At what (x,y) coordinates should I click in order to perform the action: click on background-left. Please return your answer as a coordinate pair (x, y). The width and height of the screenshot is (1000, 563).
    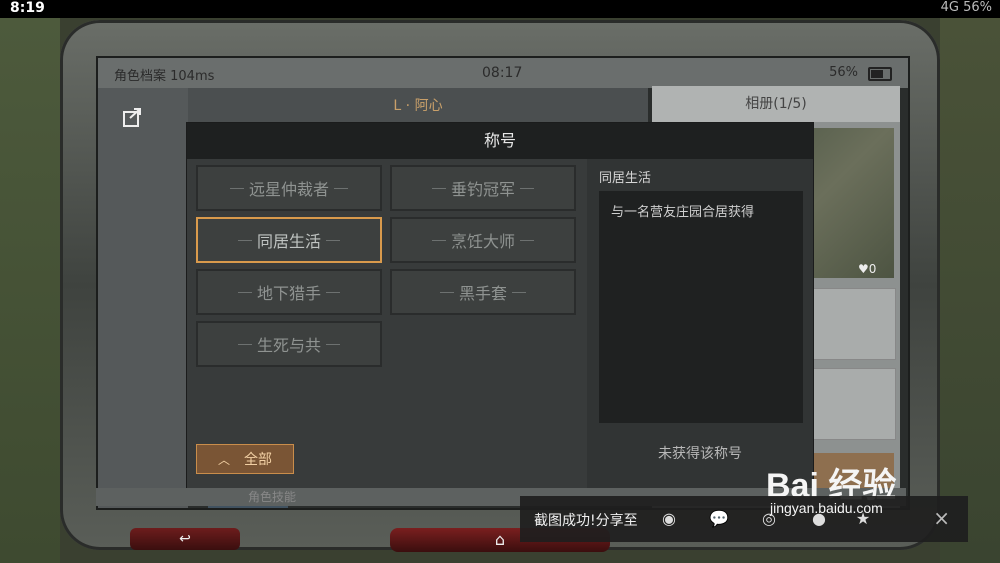
    Looking at the image, I should click on (30, 290).